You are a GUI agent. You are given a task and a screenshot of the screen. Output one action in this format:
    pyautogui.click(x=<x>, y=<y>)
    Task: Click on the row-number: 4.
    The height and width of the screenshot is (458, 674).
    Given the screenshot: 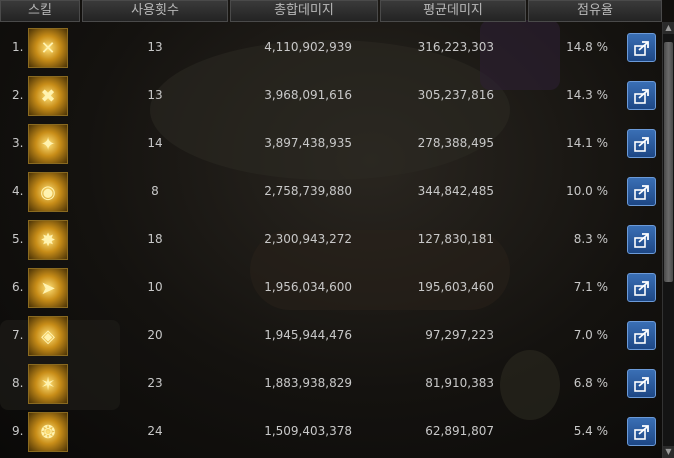 What is the action you would take?
    pyautogui.click(x=18, y=191)
    